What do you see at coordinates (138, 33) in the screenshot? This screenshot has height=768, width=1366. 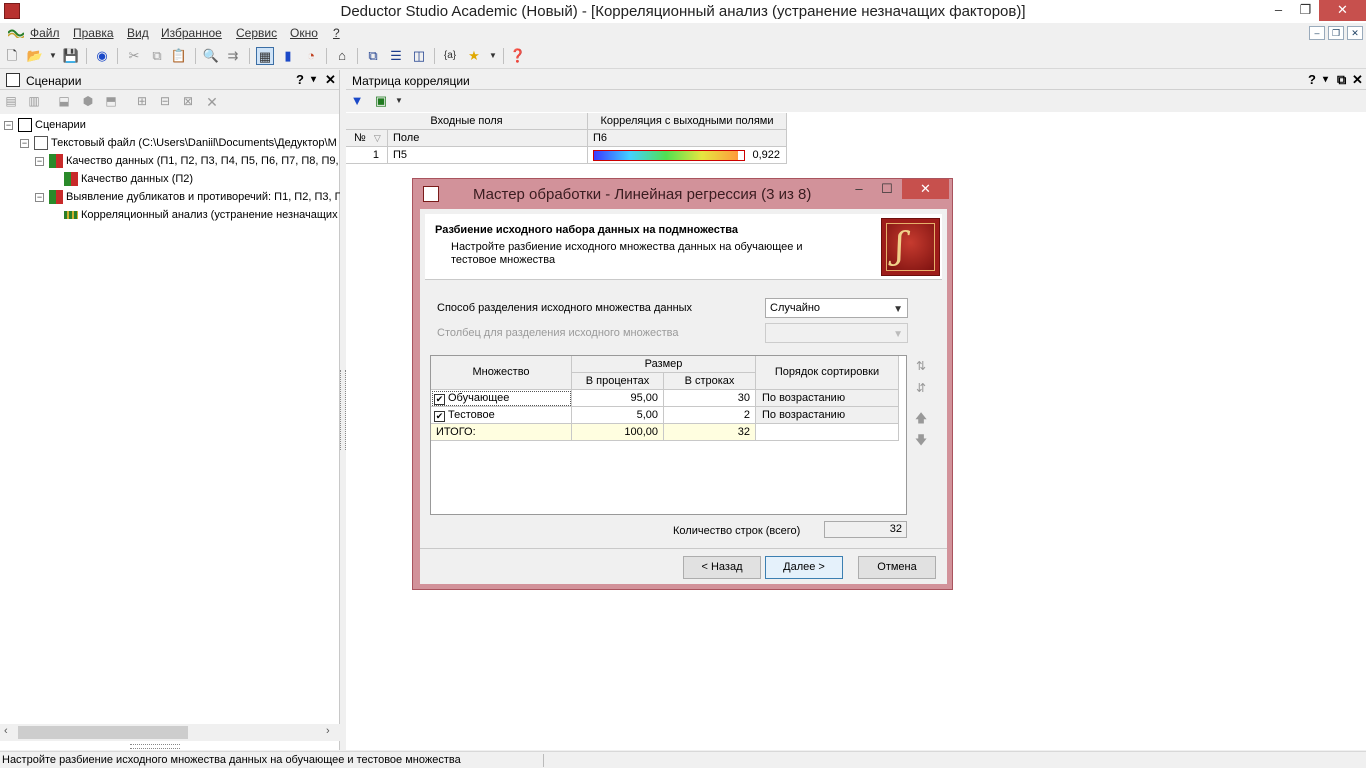 I see `menu-view: Вид` at bounding box center [138, 33].